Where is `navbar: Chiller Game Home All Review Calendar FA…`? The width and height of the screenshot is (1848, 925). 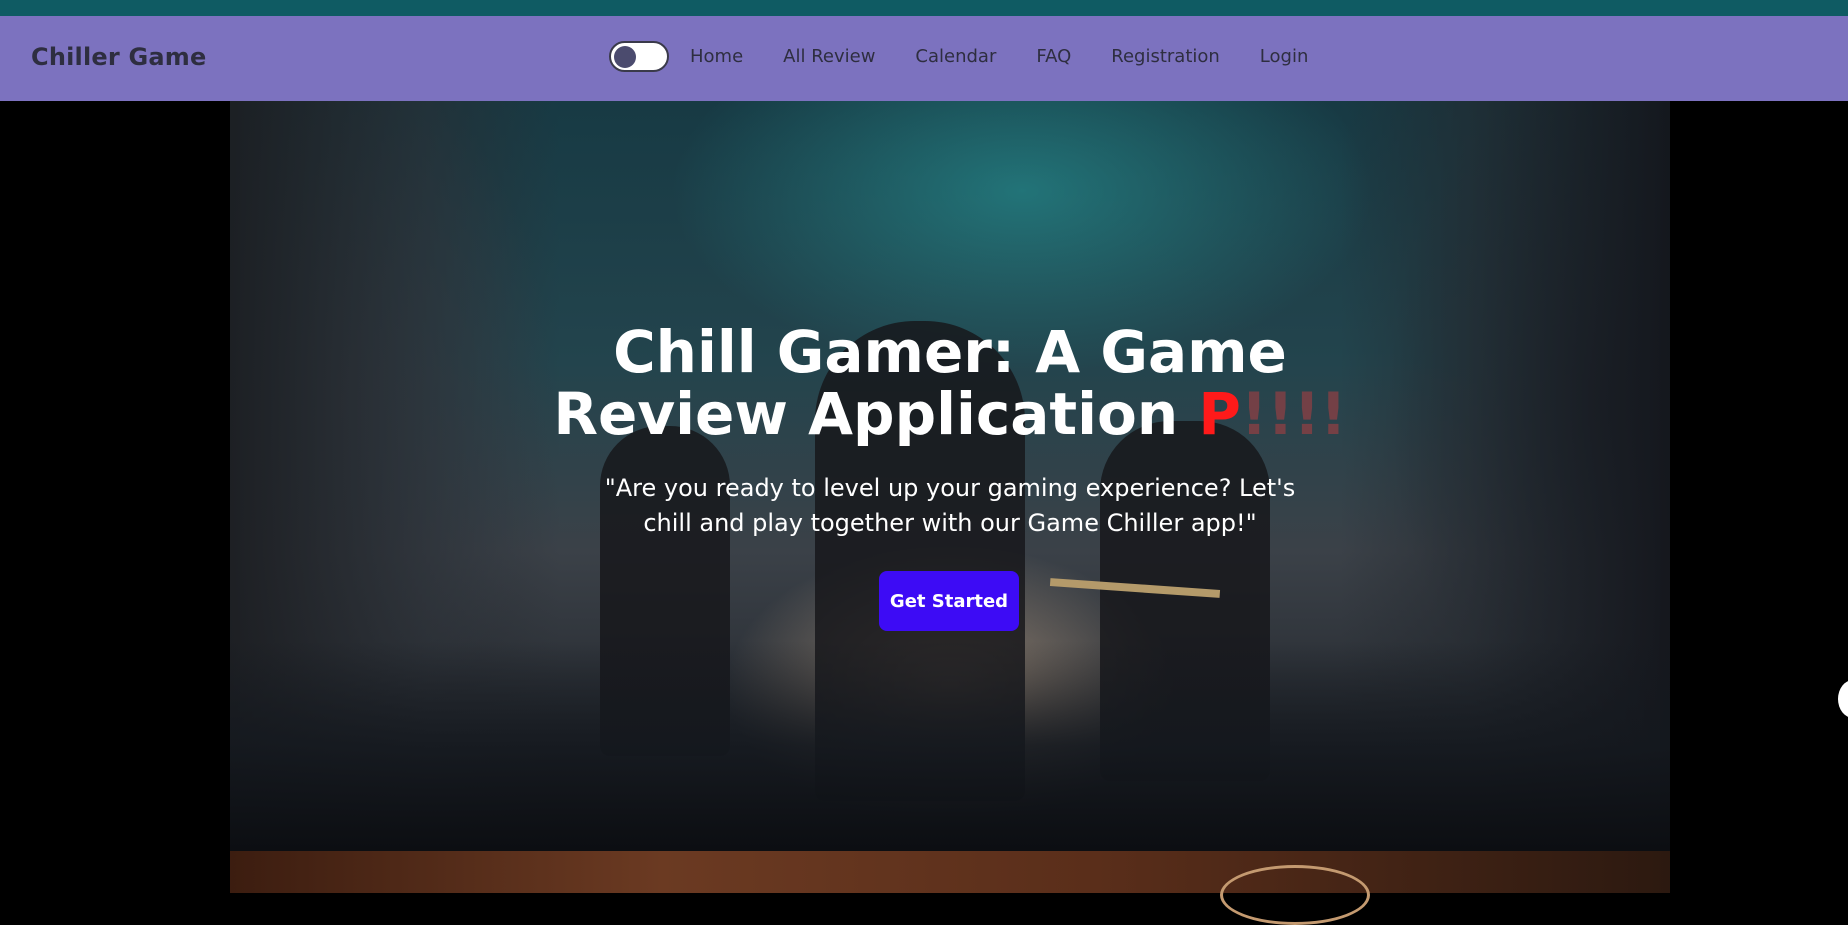 navbar: Chiller Game Home All Review Calendar FA… is located at coordinates (924, 58).